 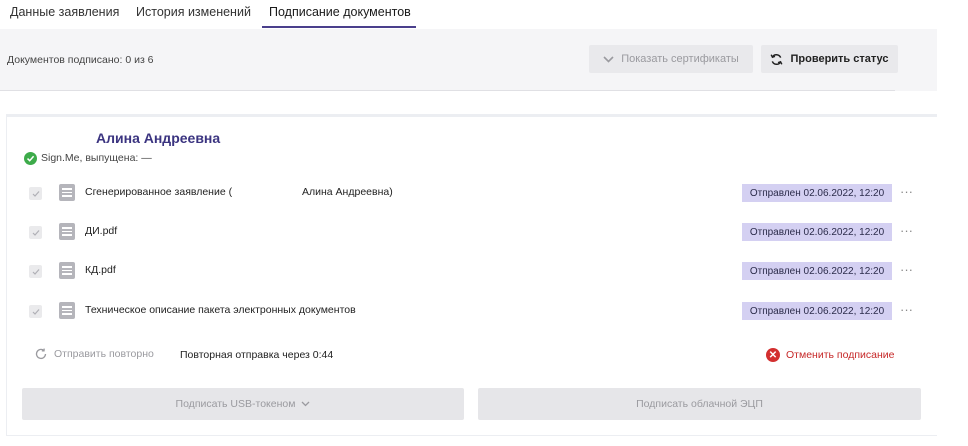 I want to click on show-certificates-button: Показать сертификаты, so click(x=671, y=59).